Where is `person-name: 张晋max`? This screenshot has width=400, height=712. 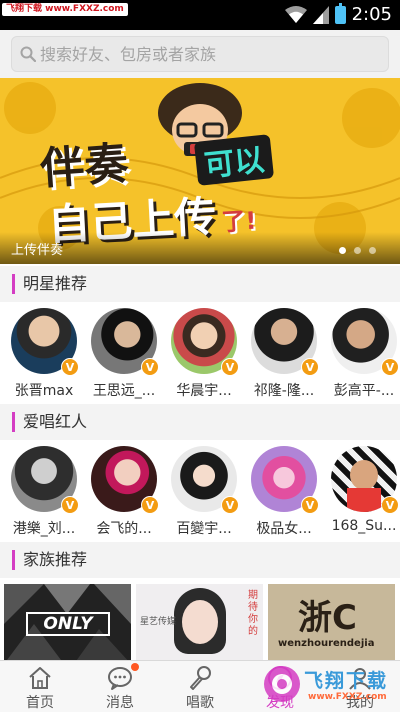
person-name: 张晋max is located at coordinates (44, 391).